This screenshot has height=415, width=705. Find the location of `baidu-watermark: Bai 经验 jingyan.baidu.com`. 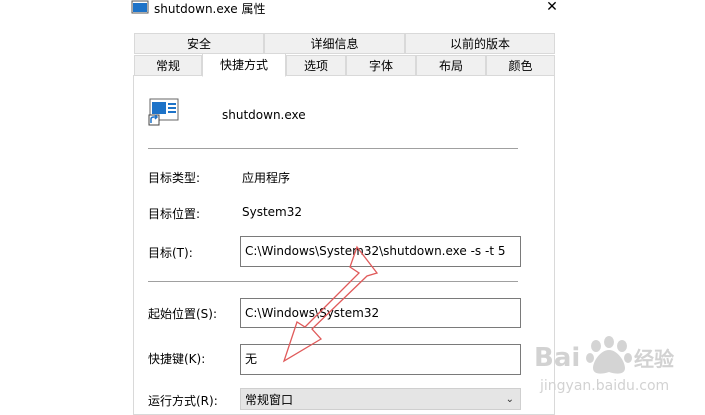

baidu-watermark: Bai 经验 jingyan.baidu.com is located at coordinates (604, 365).